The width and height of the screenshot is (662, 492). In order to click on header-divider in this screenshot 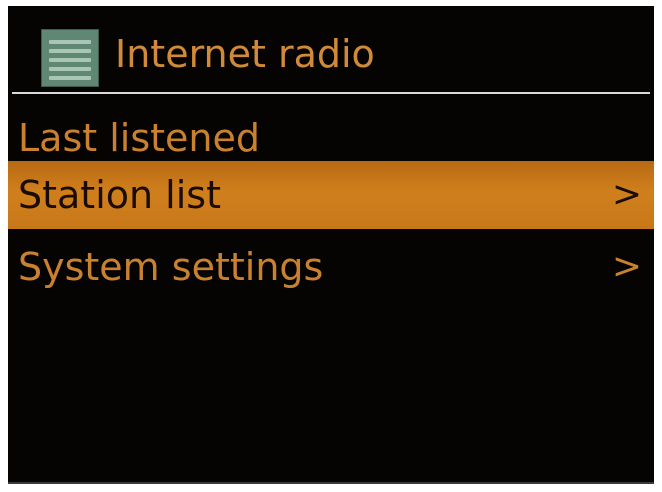, I will do `click(331, 93)`.